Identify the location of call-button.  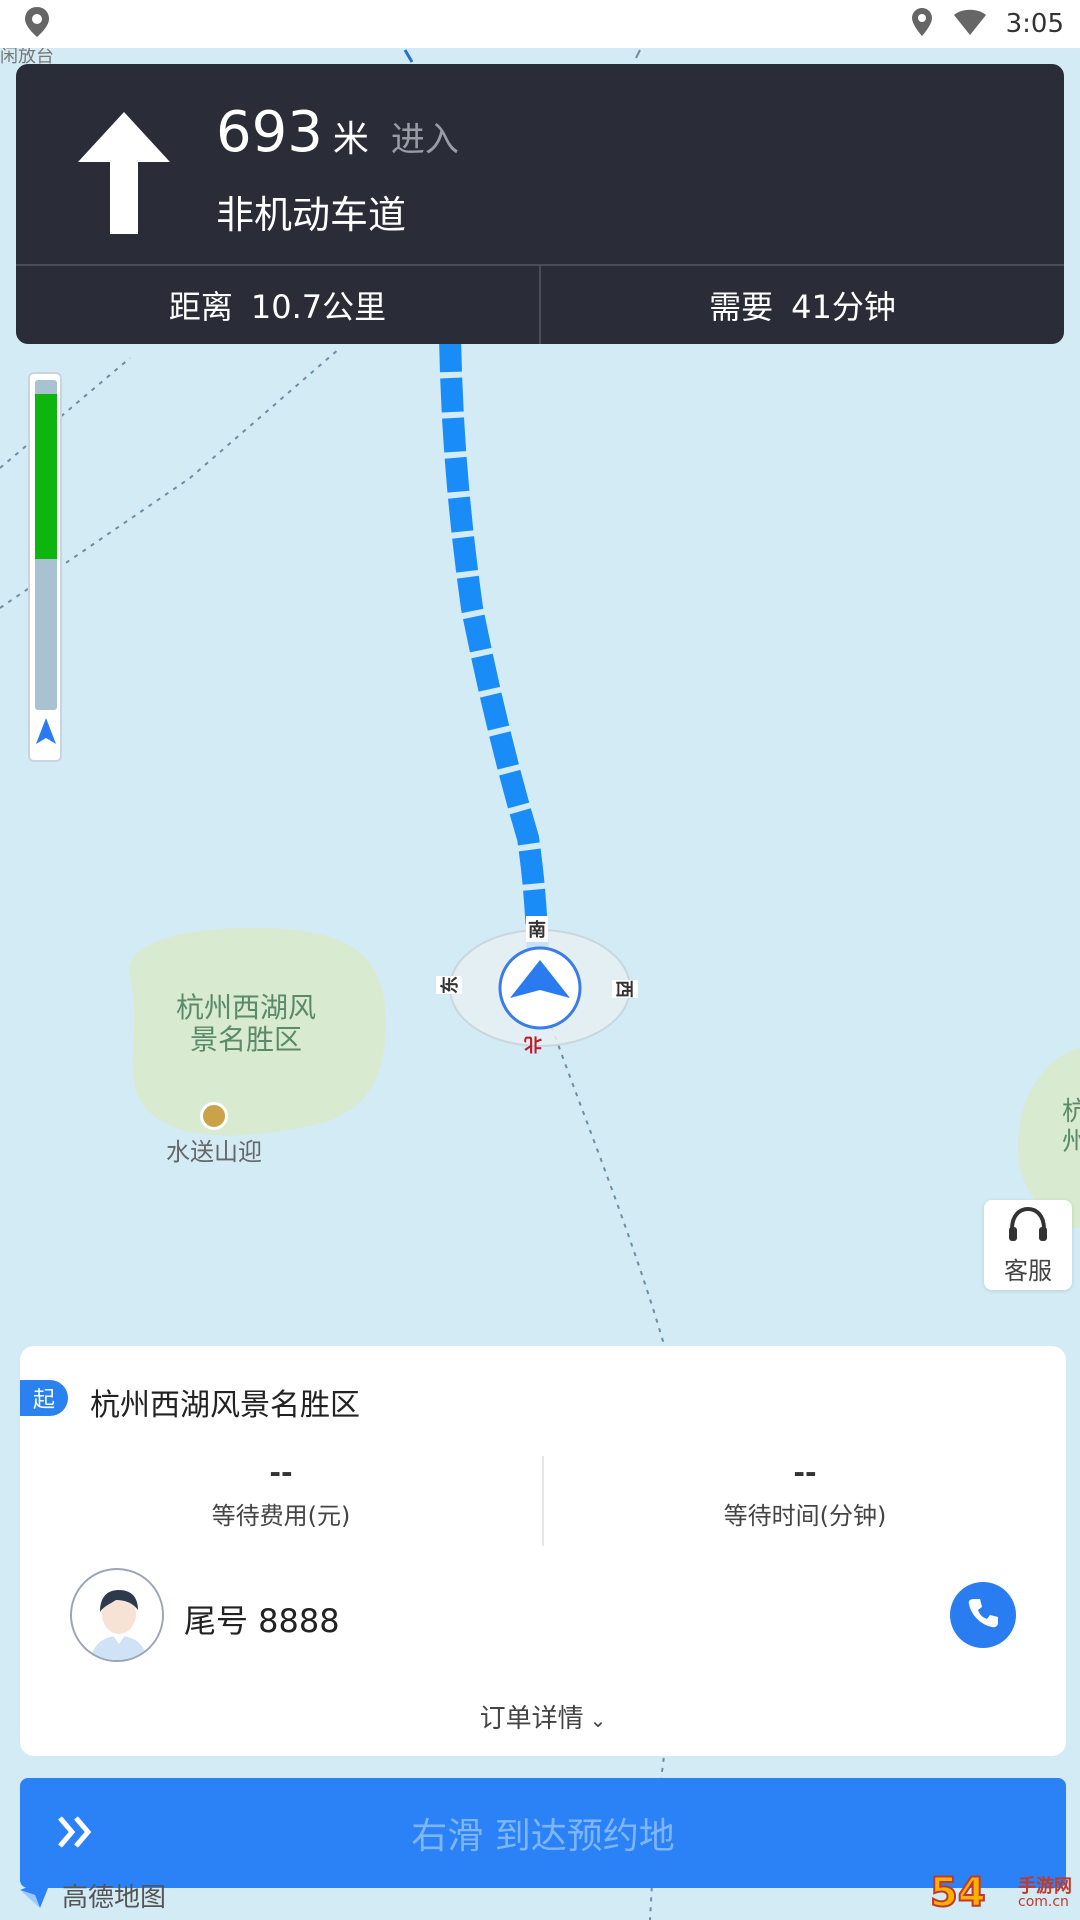
(983, 1615).